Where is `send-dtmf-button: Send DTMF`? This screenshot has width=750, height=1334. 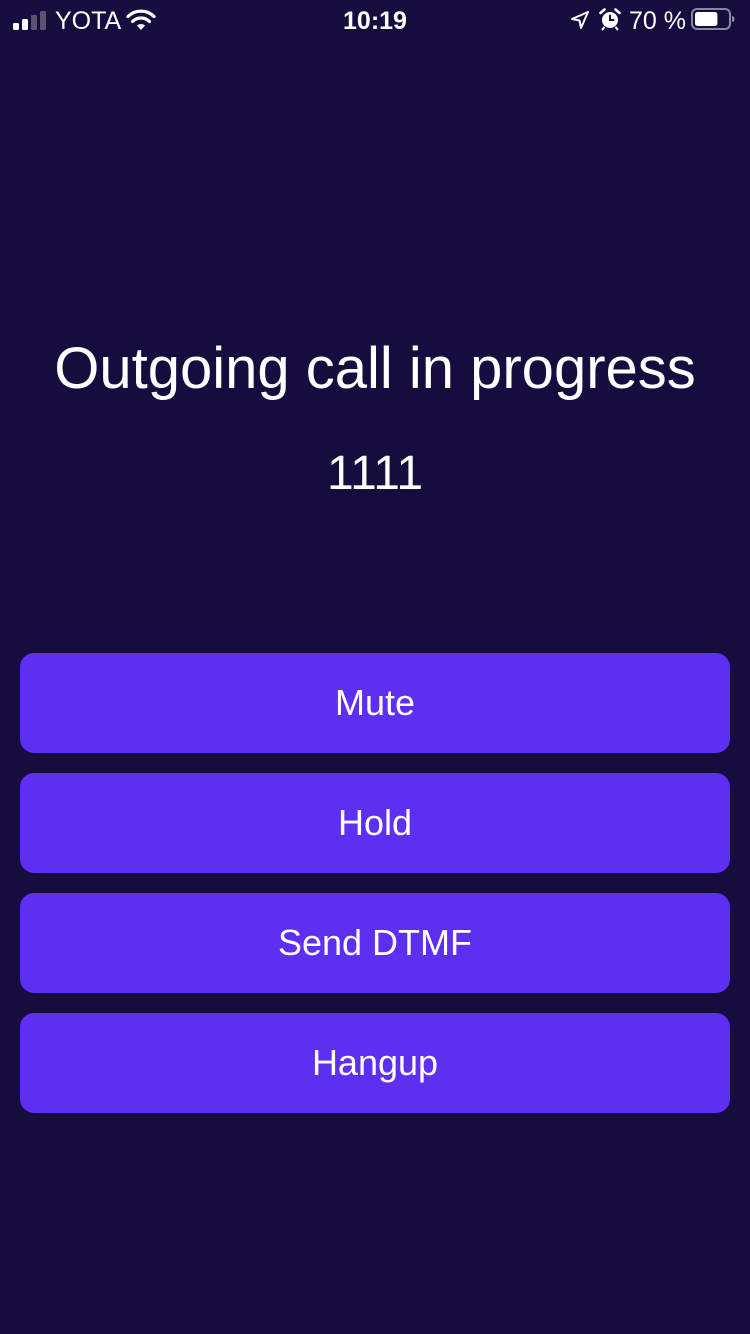
send-dtmf-button: Send DTMF is located at coordinates (375, 943).